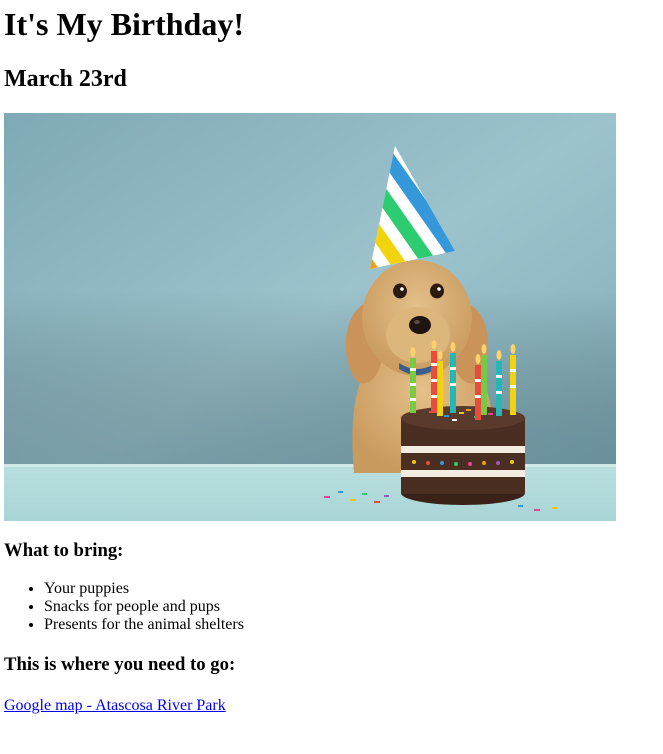 This screenshot has width=663, height=754. I want to click on bring-heading: What to bring:, so click(64, 550).